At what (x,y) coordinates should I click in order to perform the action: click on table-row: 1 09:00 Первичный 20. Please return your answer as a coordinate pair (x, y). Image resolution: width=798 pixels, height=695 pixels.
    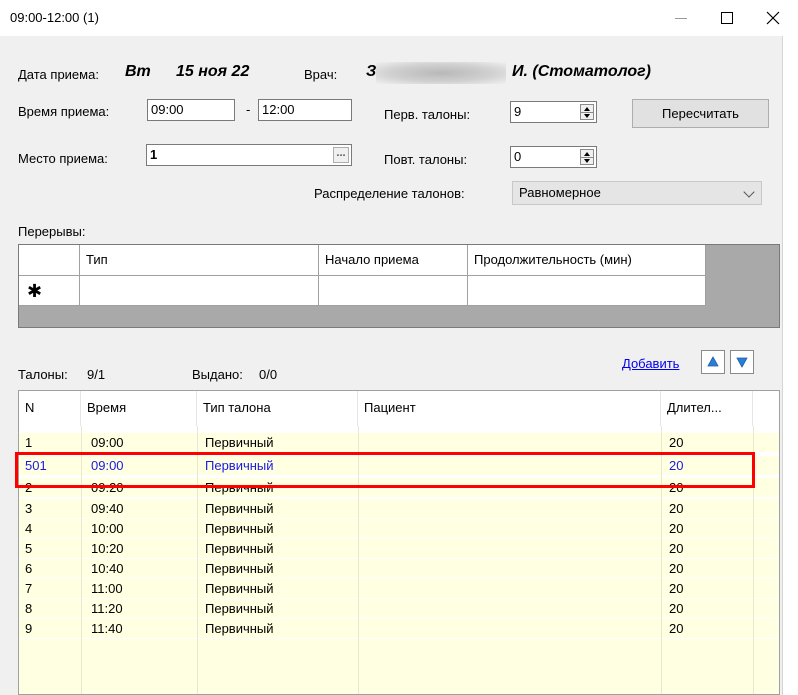
    Looking at the image, I should click on (399, 442).